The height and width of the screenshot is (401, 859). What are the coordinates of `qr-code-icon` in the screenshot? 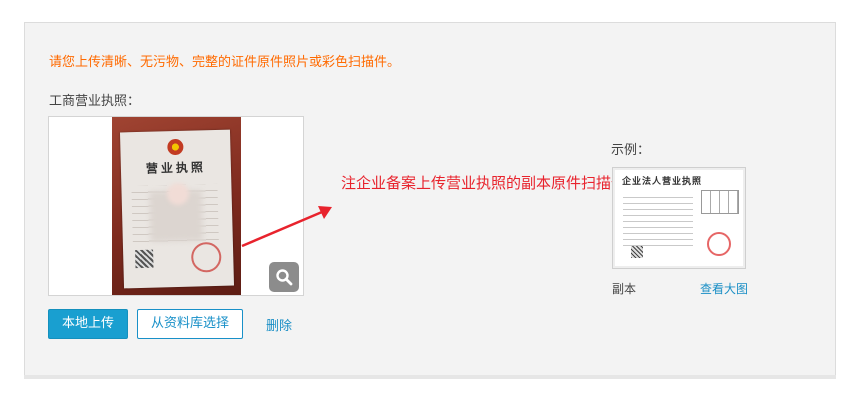 It's located at (144, 259).